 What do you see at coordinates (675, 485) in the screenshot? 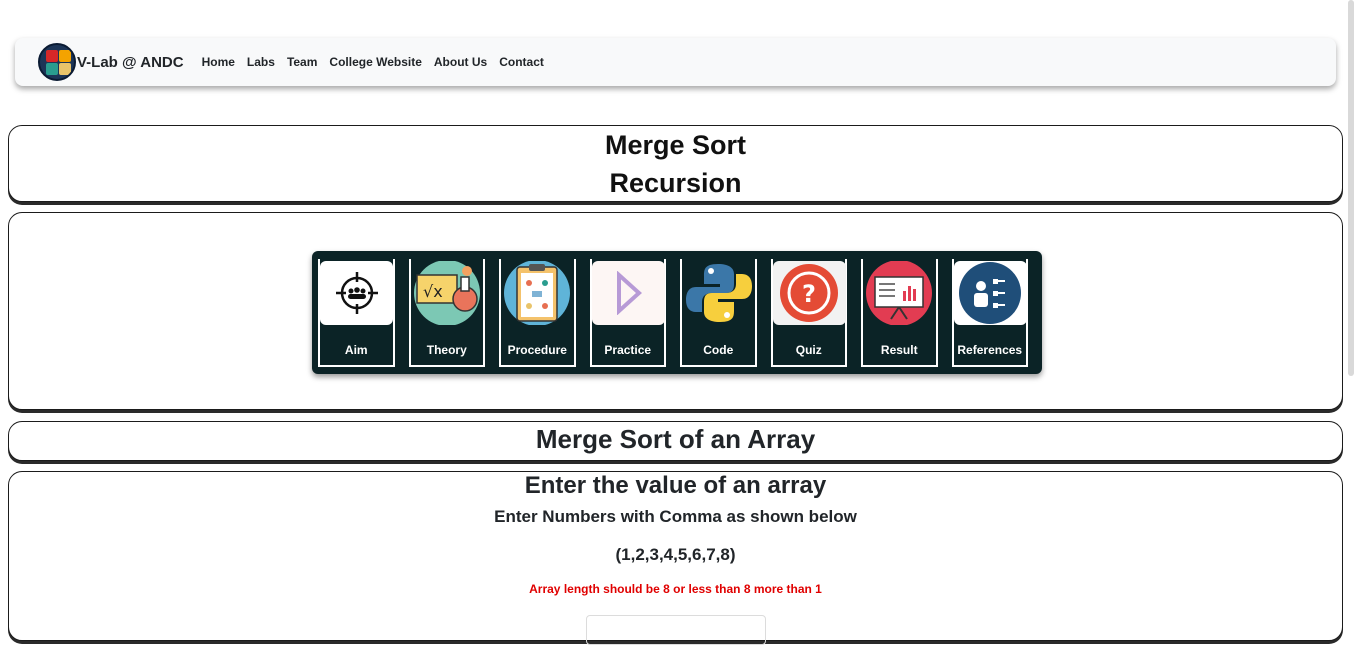
I see `input-heading: Enter the value of an array` at bounding box center [675, 485].